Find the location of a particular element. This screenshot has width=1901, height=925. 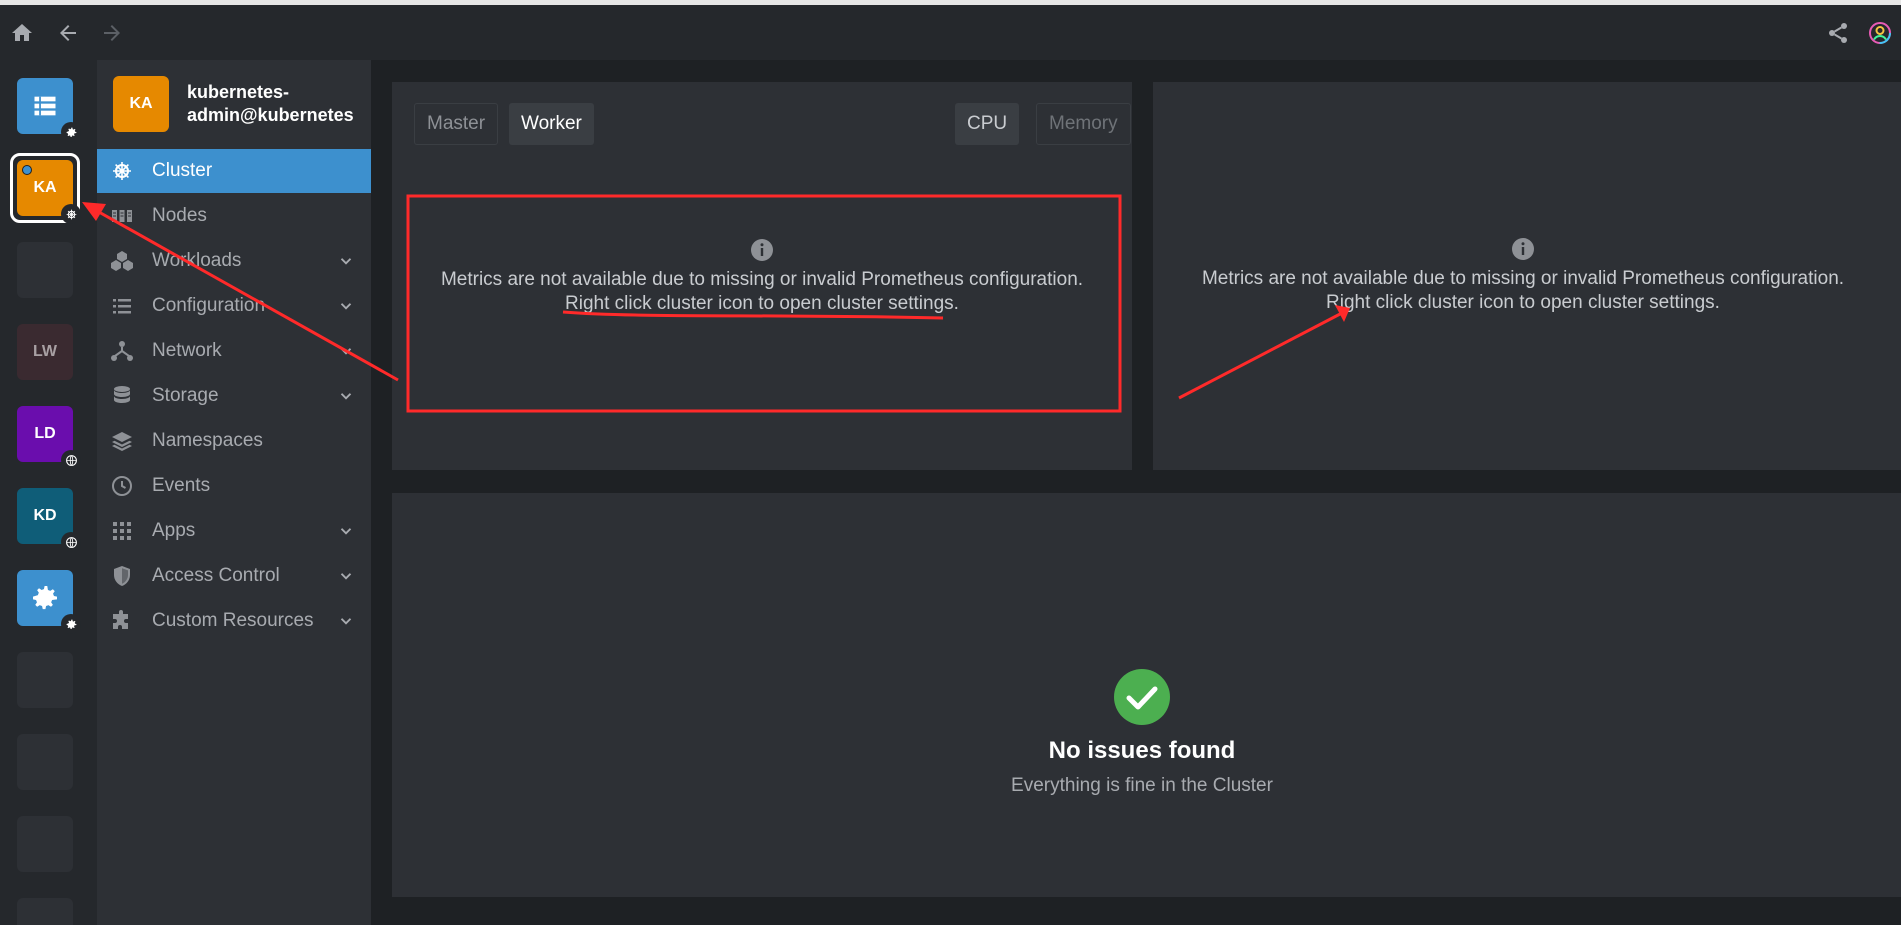

sidebar-item-label: Storage is located at coordinates (185, 395).